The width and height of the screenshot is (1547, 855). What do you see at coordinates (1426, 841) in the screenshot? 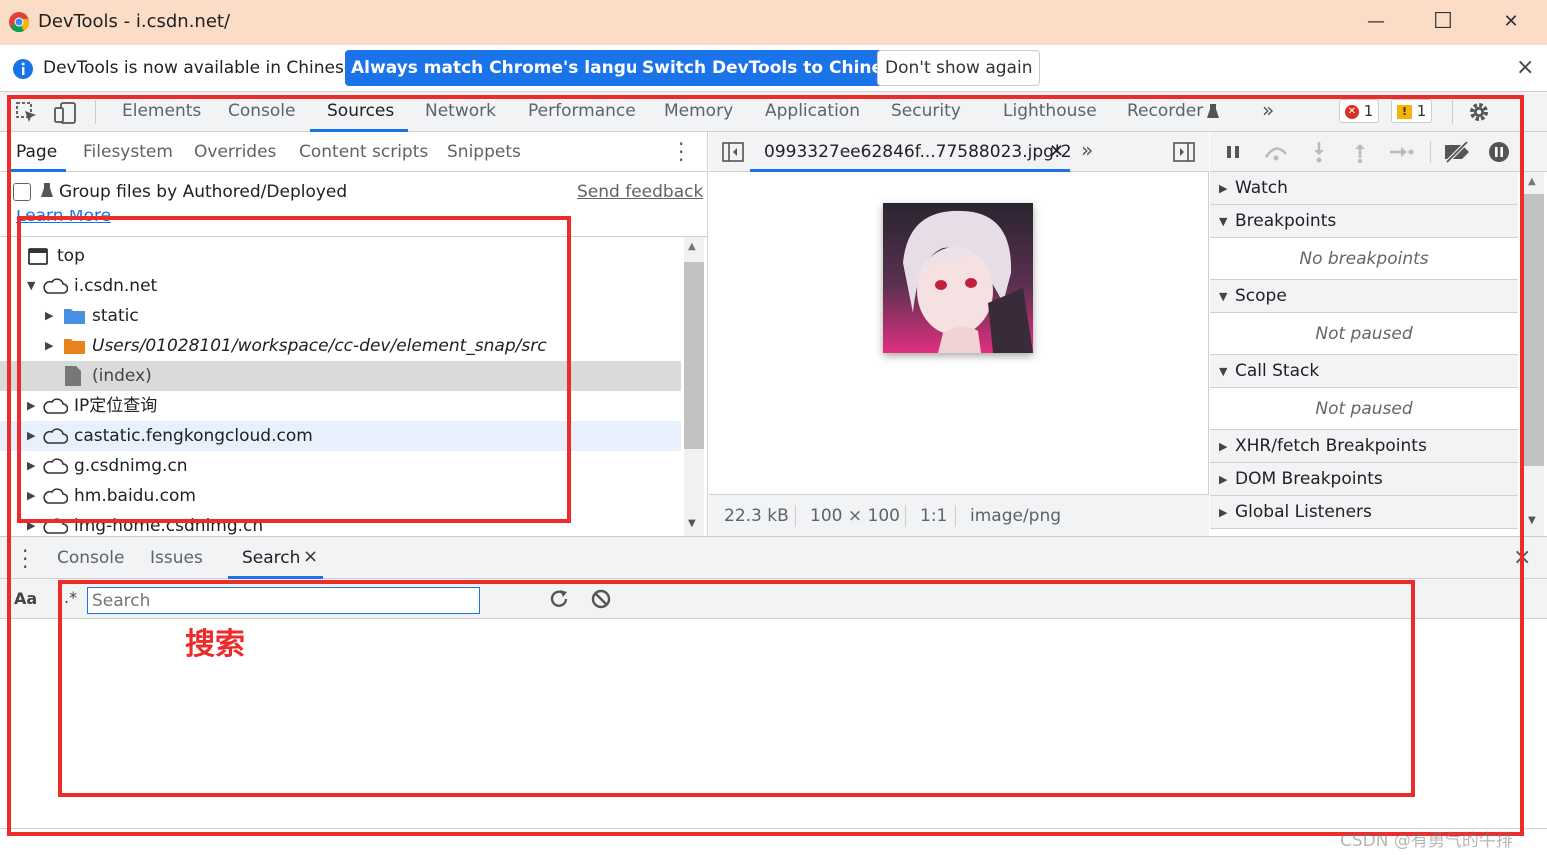
I see `watermark: CSDN @有勇气的牛排` at bounding box center [1426, 841].